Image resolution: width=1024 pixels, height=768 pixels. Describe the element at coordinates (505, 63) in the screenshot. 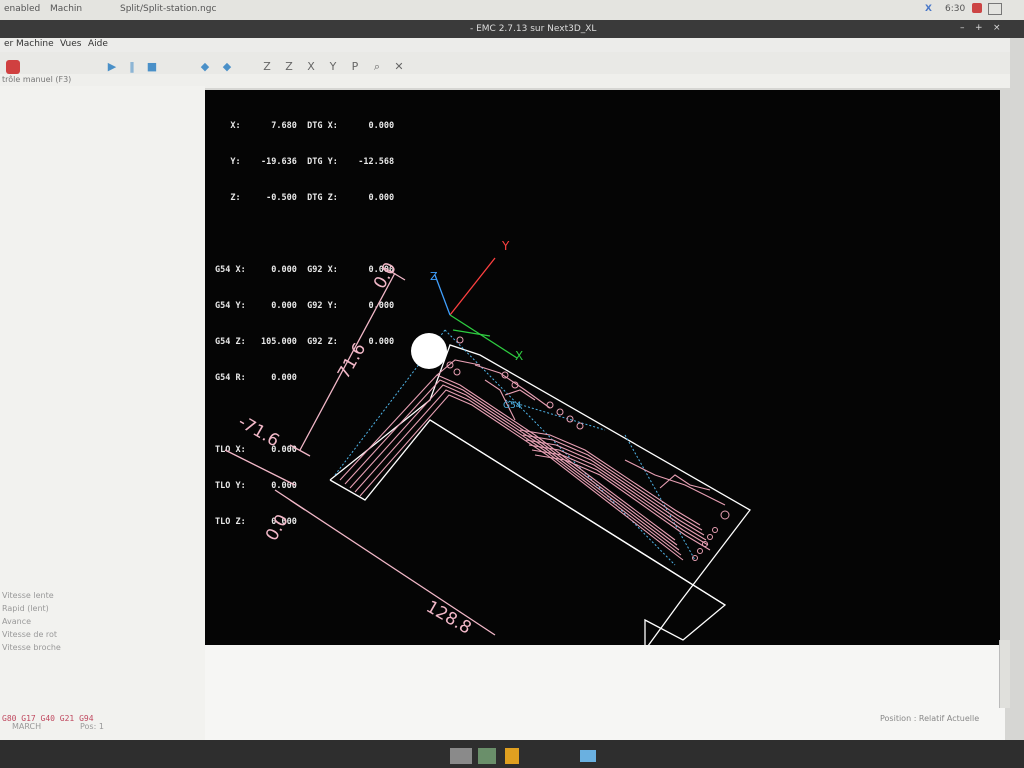

I see `toolbar: ▶ ‖ ■ ◆ ◆ Z Z X Y P ⌕ ✕` at that location.